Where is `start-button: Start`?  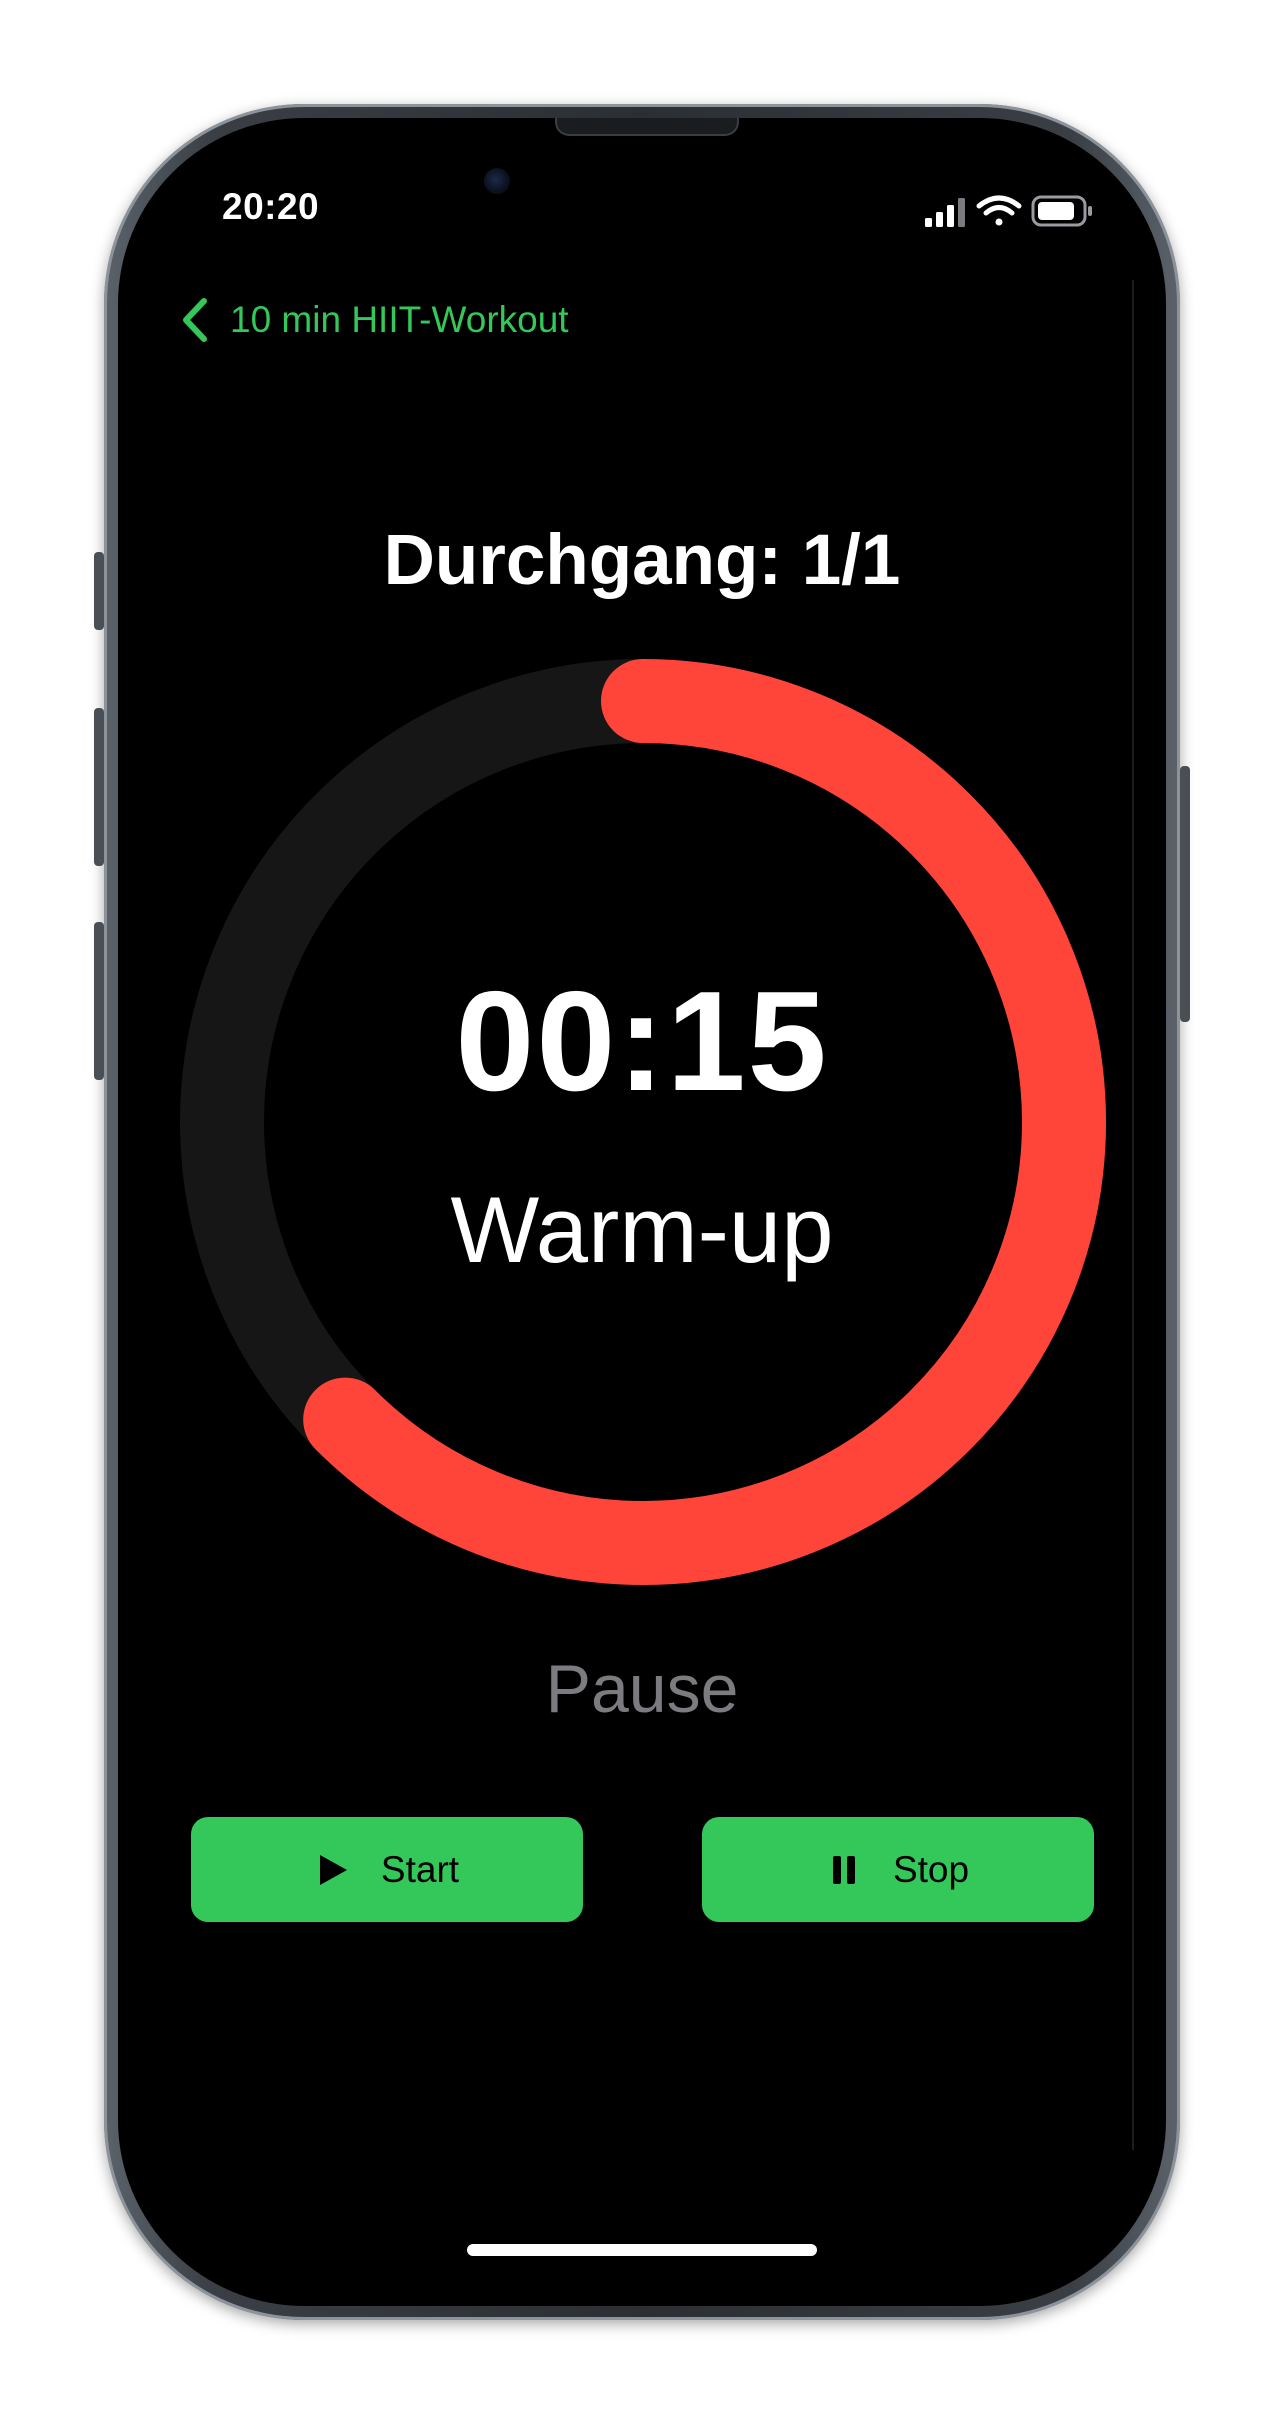 start-button: Start is located at coordinates (387, 1869).